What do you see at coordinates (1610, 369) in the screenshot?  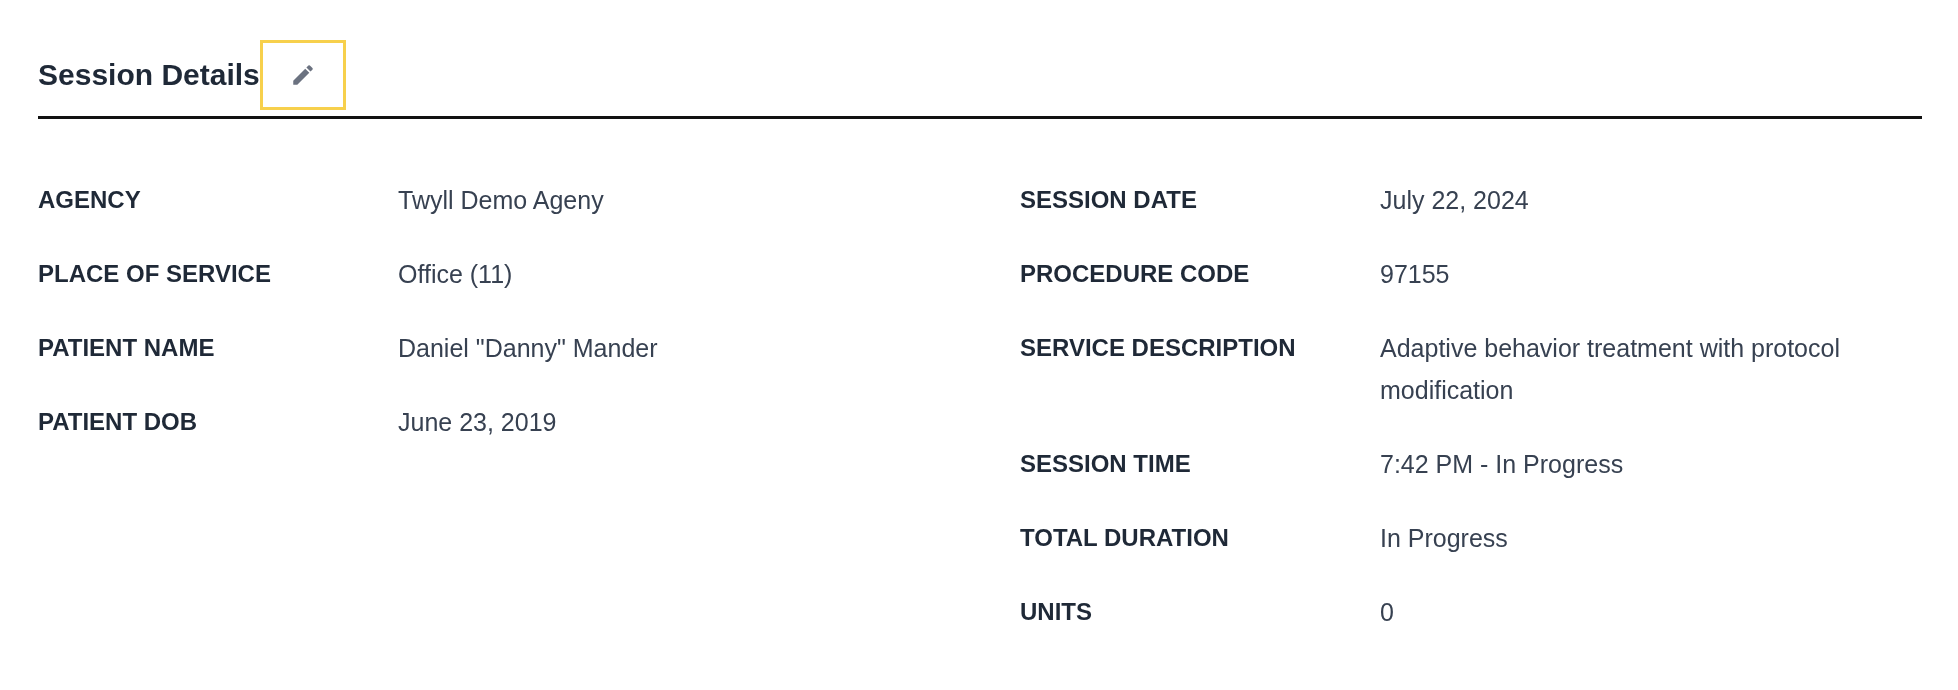 I see `field-value: Adaptive behavior treatment with protocol modification` at bounding box center [1610, 369].